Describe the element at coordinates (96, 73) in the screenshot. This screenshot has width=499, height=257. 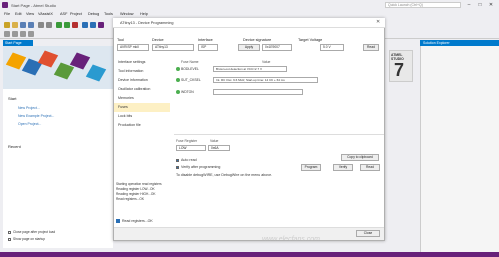
I see `banner-cube` at that location.